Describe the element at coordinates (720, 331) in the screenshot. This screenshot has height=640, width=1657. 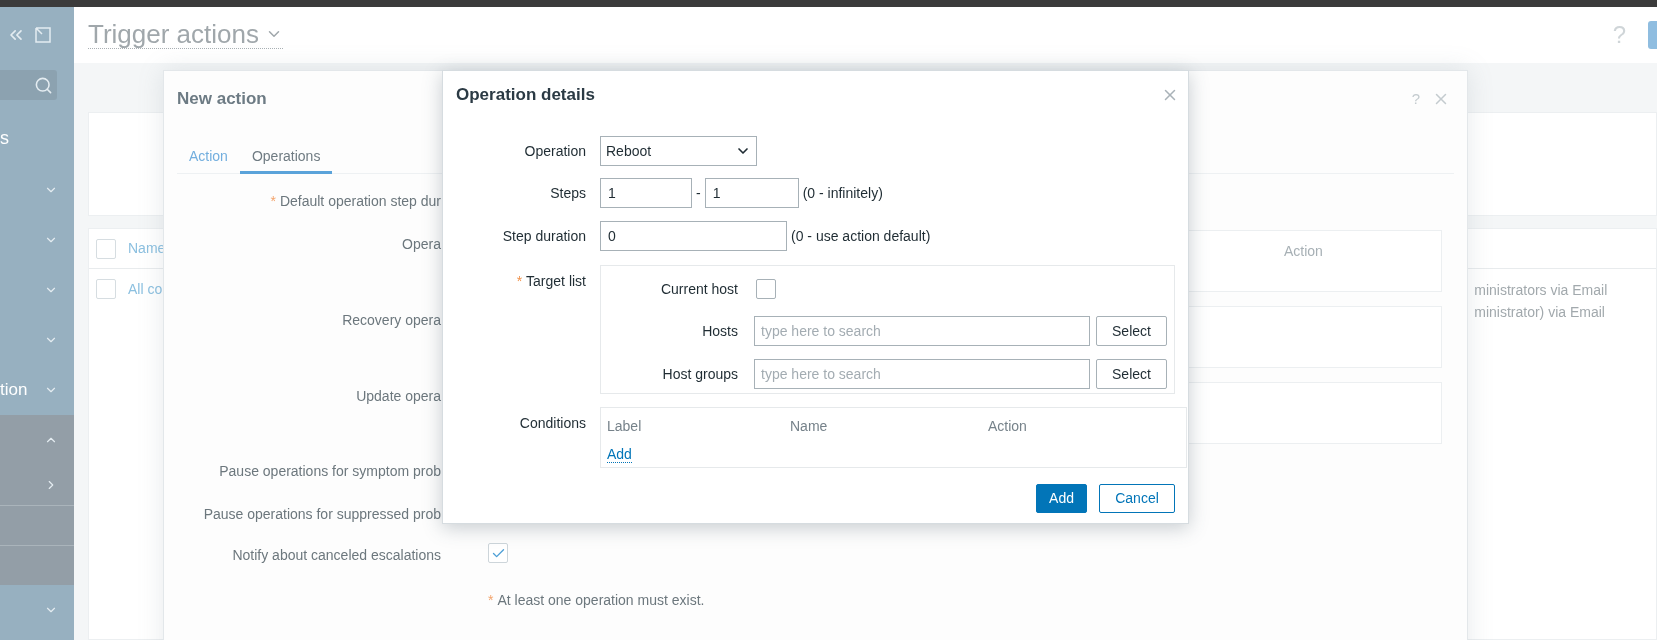
I see `field-label: Hosts` at that location.